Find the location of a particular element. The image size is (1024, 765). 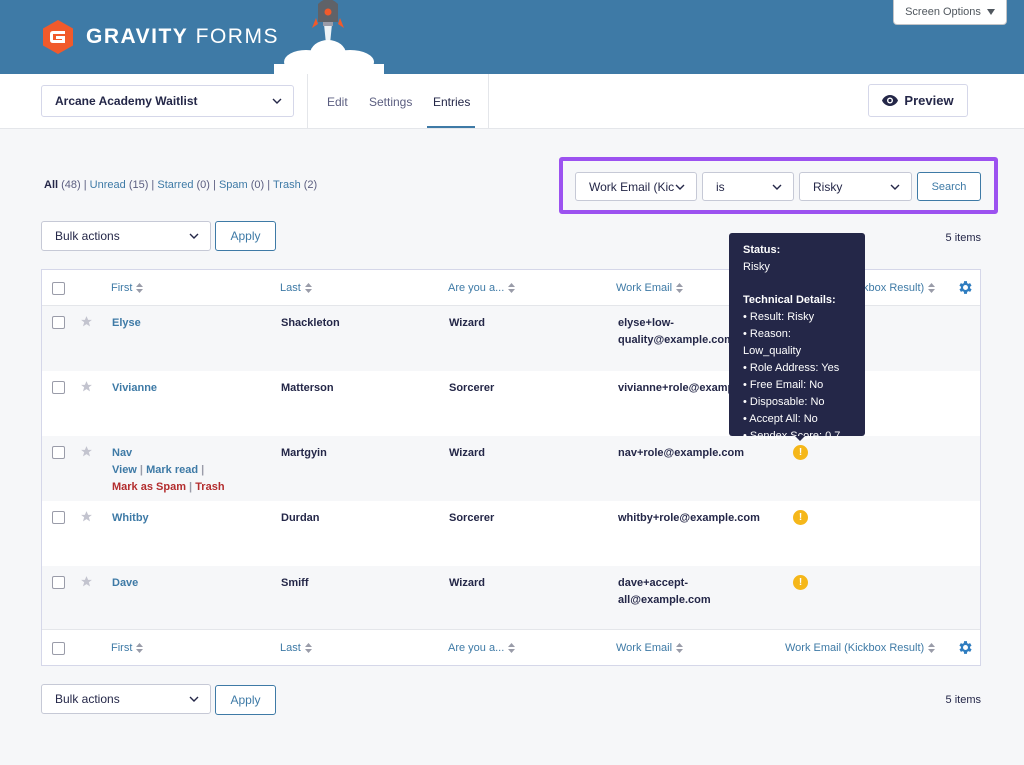

tooltip-status-value: Risky is located at coordinates (756, 267).